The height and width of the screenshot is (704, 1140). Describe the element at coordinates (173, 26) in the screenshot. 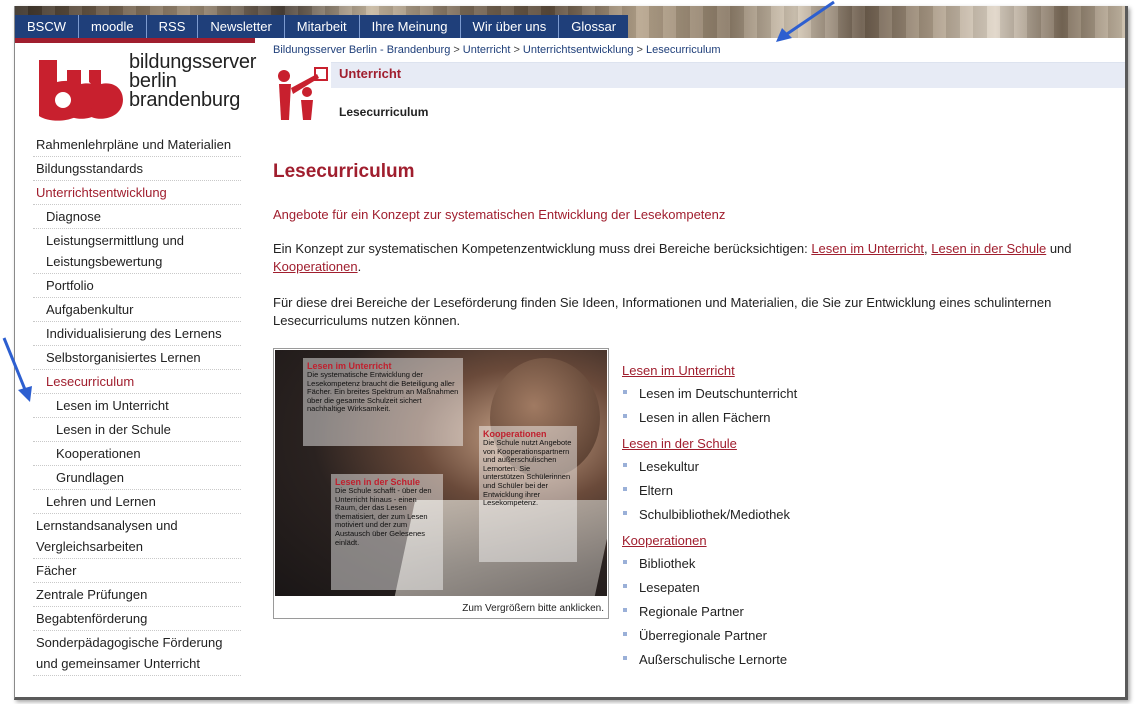

I see `topnav-rss: RSS` at that location.